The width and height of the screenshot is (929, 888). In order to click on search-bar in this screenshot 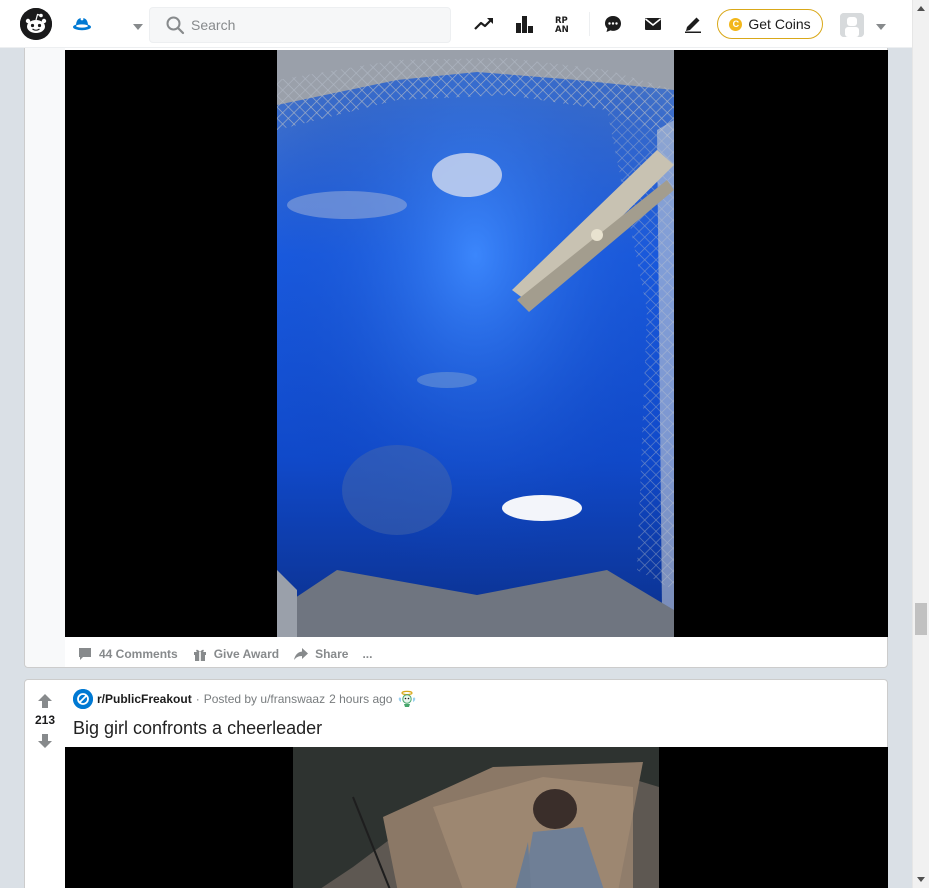, I will do `click(300, 25)`.